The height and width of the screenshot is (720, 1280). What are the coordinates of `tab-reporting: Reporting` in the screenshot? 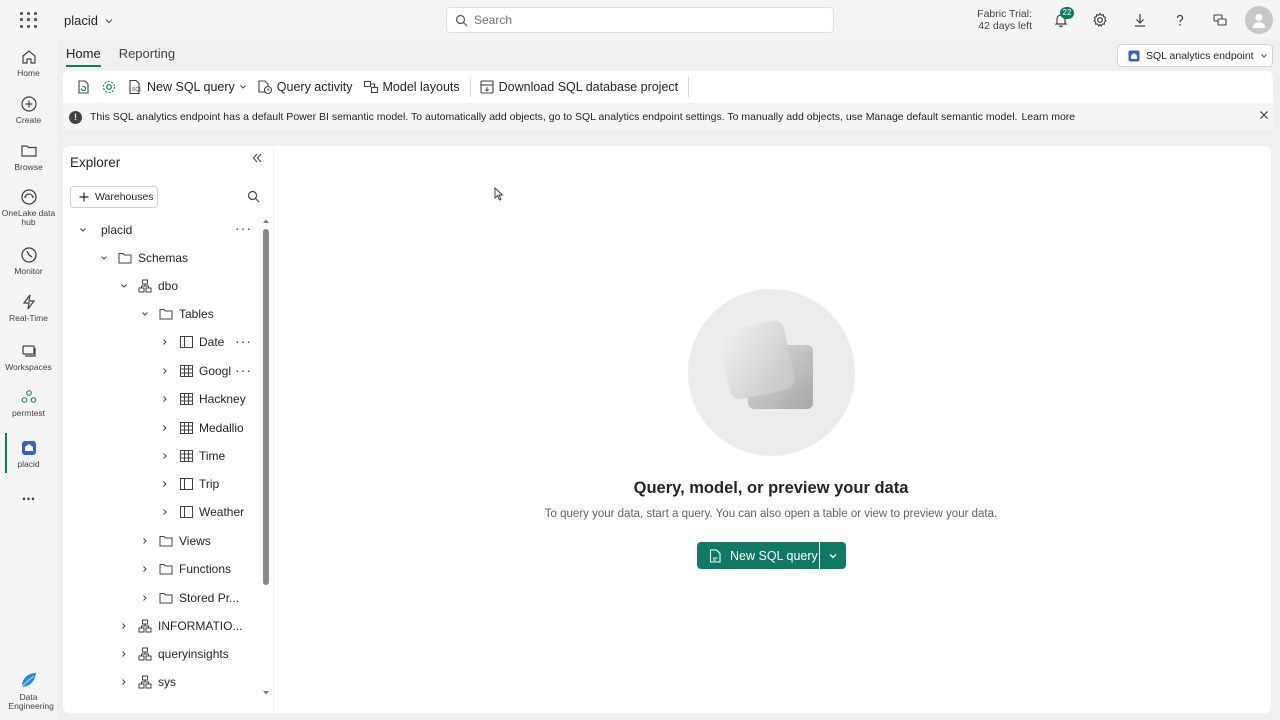 It's located at (147, 56).